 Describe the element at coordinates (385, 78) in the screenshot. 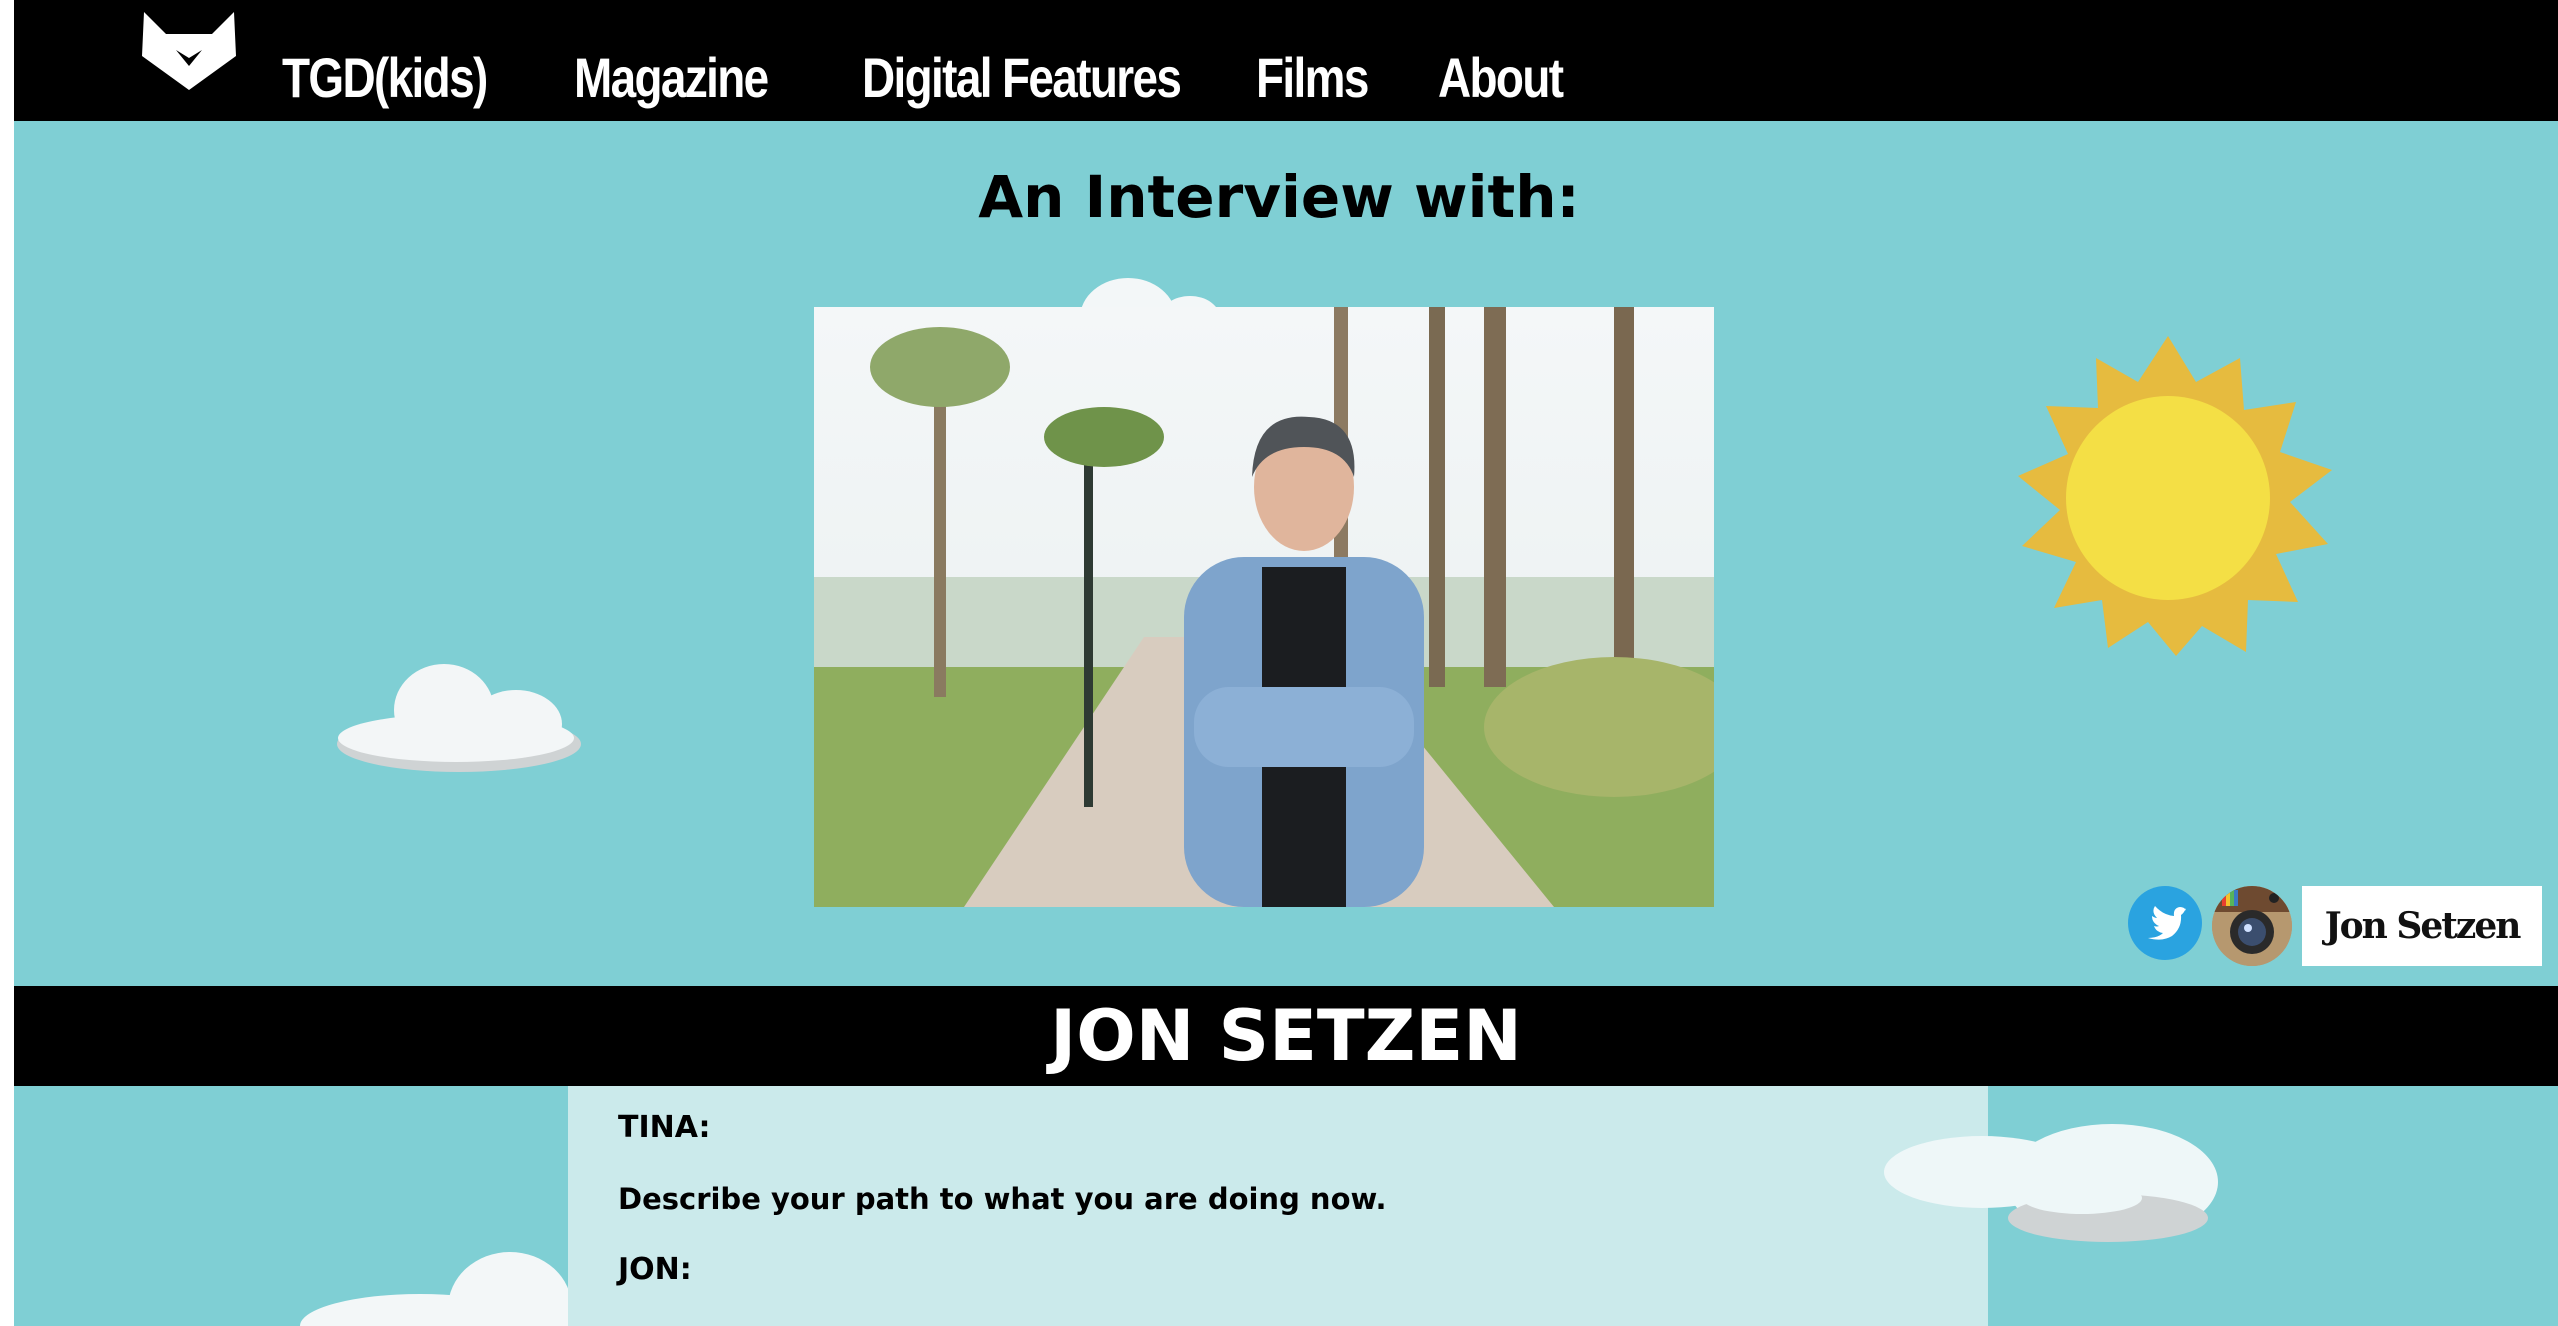

I see `nav-link-tgd-kids: TGD(kids)` at that location.